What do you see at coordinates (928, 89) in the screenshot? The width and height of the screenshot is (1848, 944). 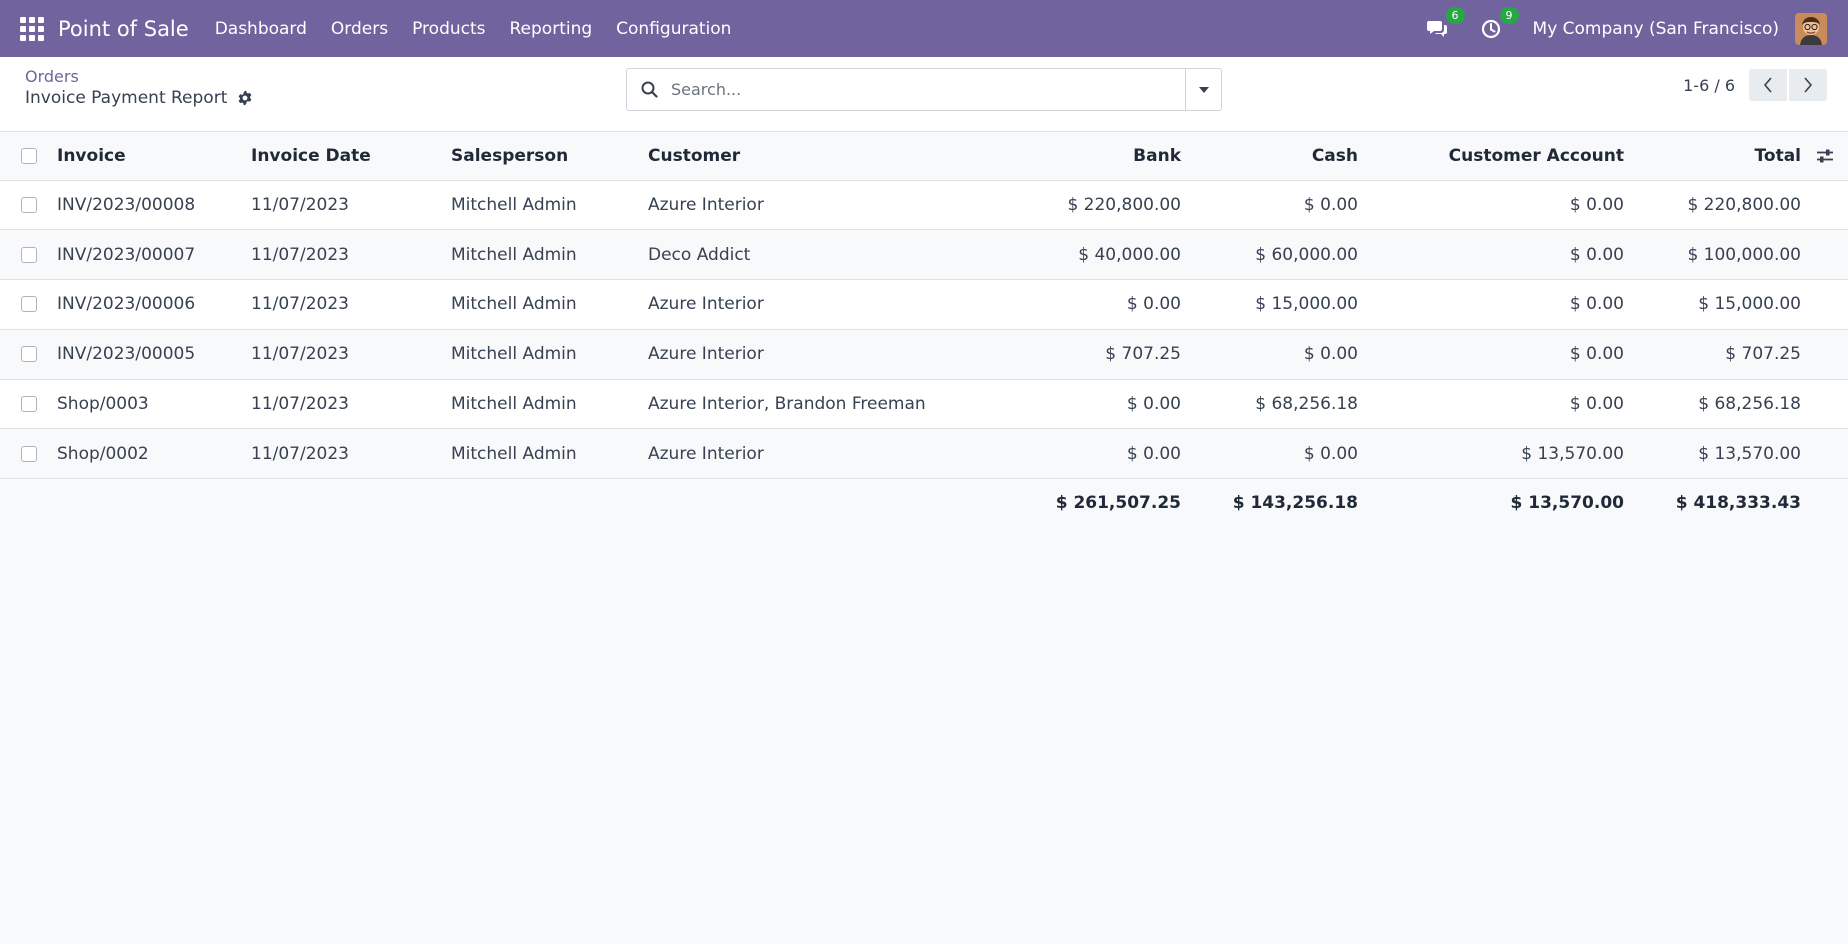 I see `search-input` at bounding box center [928, 89].